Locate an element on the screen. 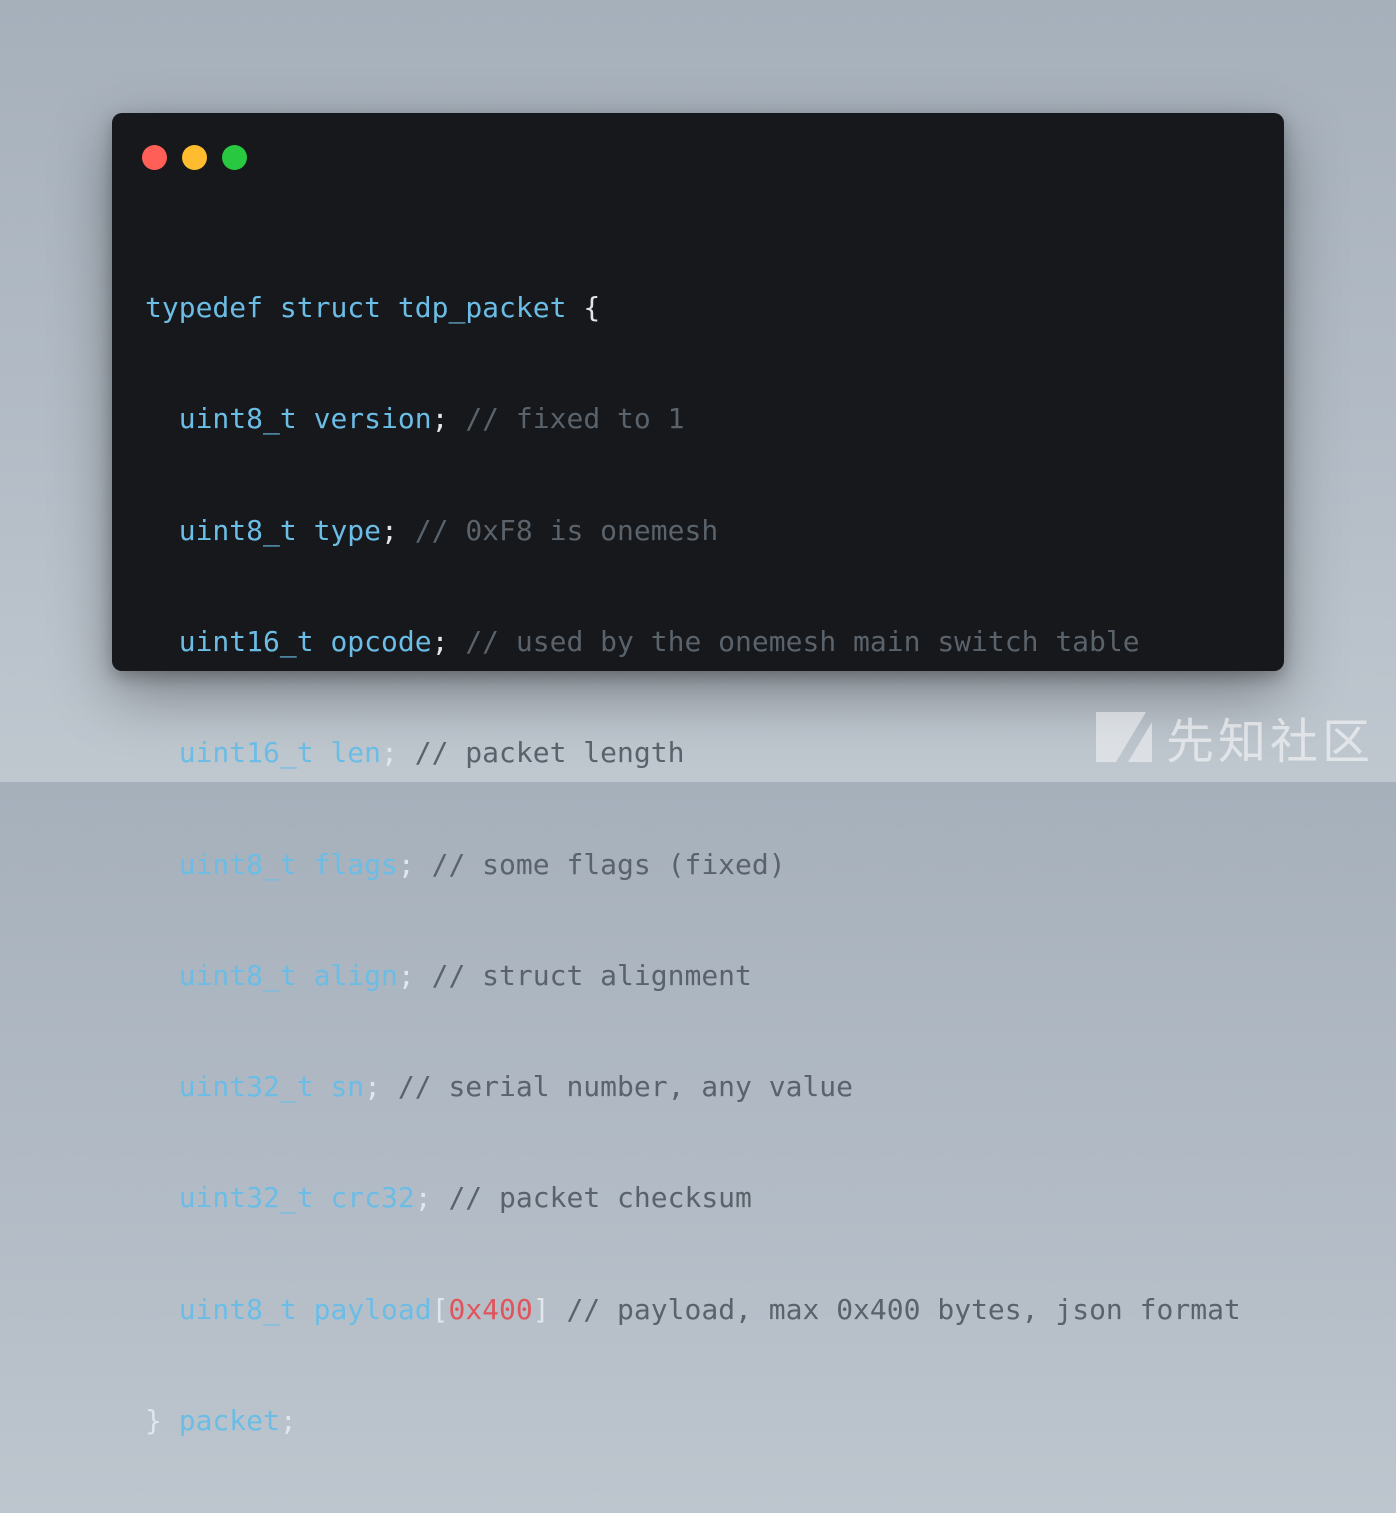 The image size is (1396, 1513). code-comment: // packet length is located at coordinates (549, 753).